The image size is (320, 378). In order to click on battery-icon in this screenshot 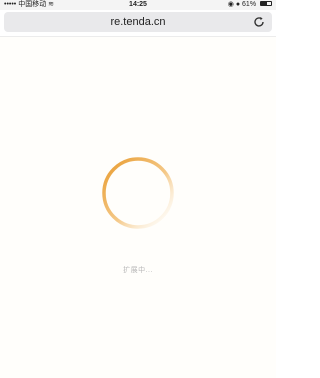, I will do `click(266, 3)`.